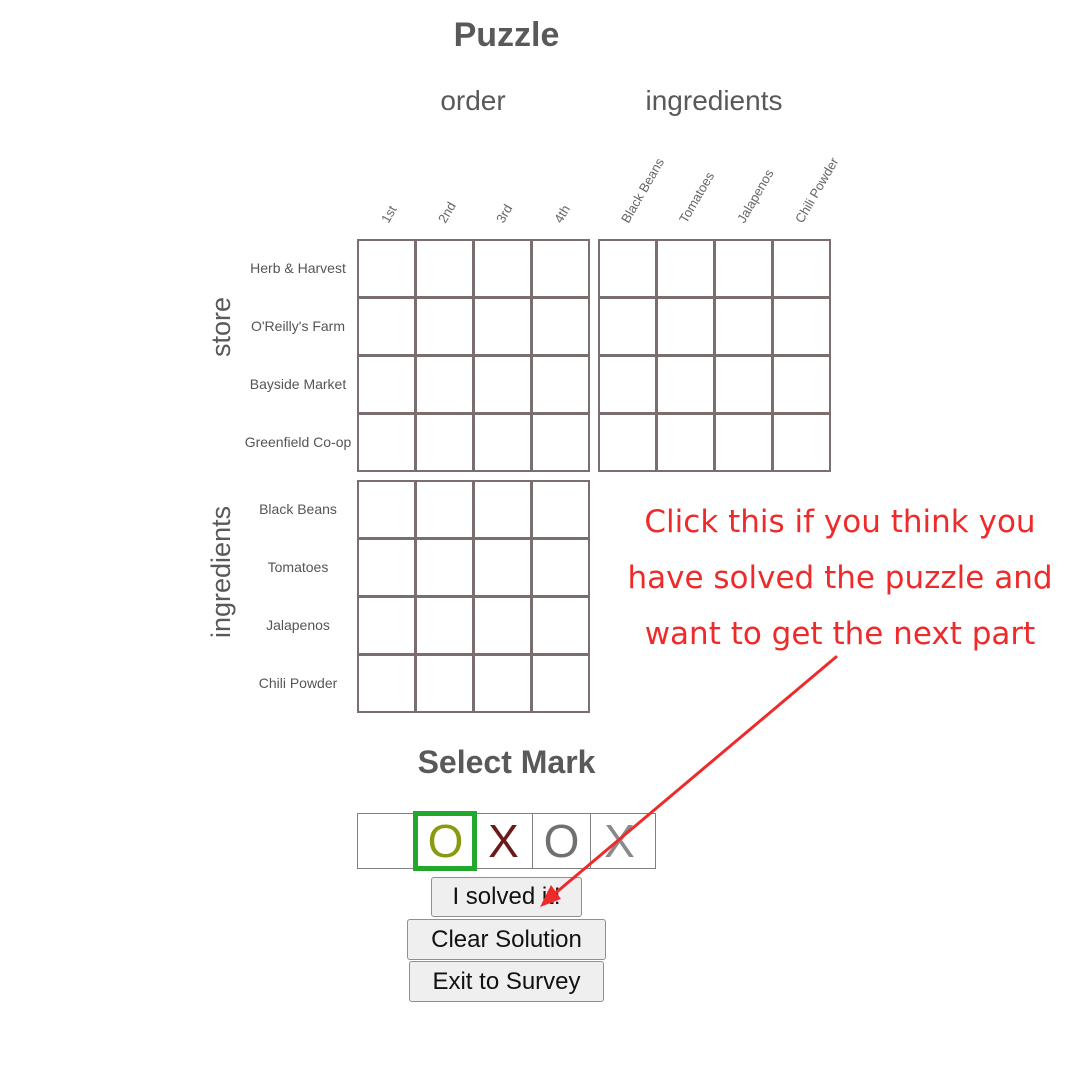 Image resolution: width=1080 pixels, height=1080 pixels. I want to click on grid-store-order, so click(473, 355).